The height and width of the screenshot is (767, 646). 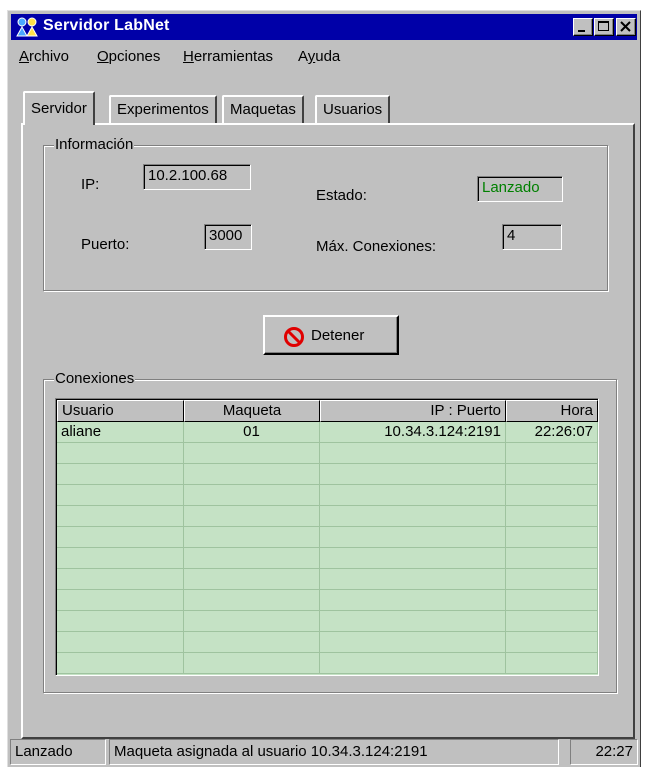 I want to click on stop-button-label: Detener, so click(x=338, y=335).